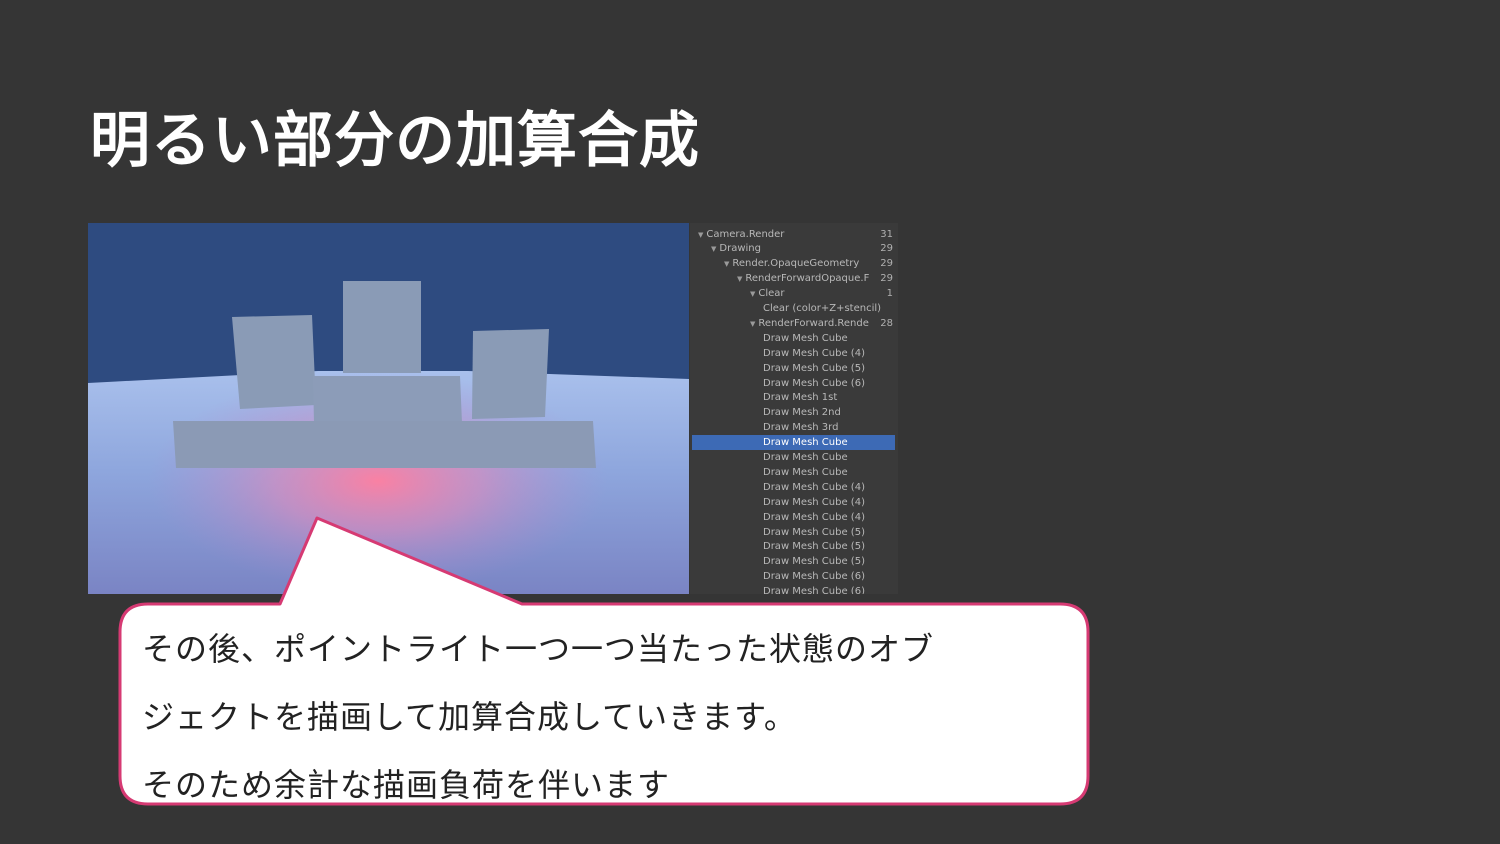 The width and height of the screenshot is (1500, 844). I want to click on callout-line-1: その後、ポイントライト一つ一つ当たった状態のオブ, so click(538, 649).